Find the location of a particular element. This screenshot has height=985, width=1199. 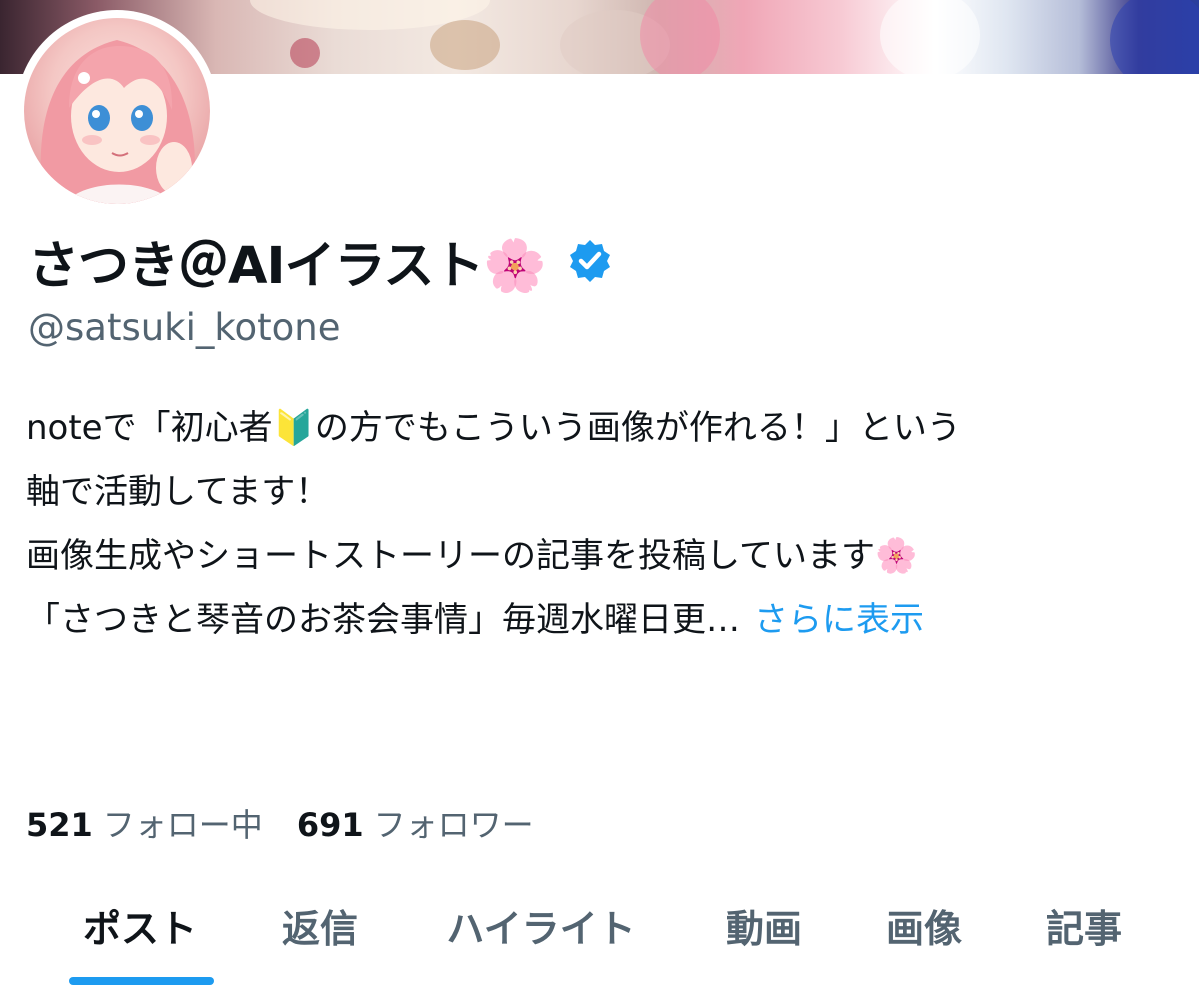

avatar is located at coordinates (117, 111).